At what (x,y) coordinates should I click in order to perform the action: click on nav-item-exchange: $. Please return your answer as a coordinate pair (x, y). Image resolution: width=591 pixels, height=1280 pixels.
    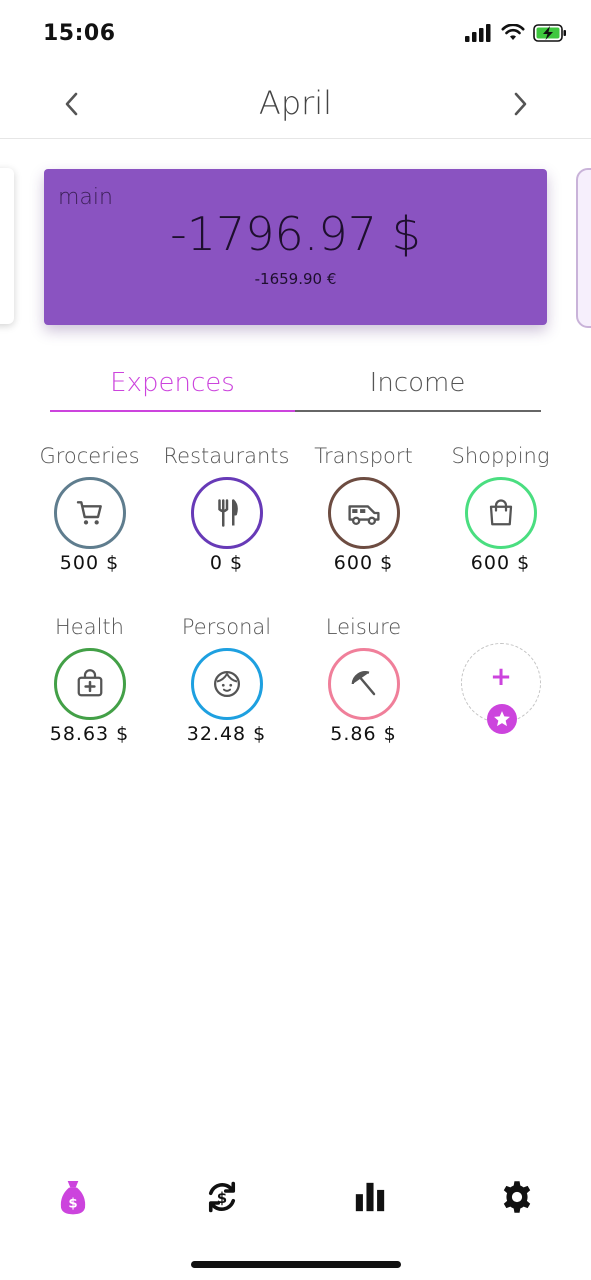
    Looking at the image, I should click on (222, 1197).